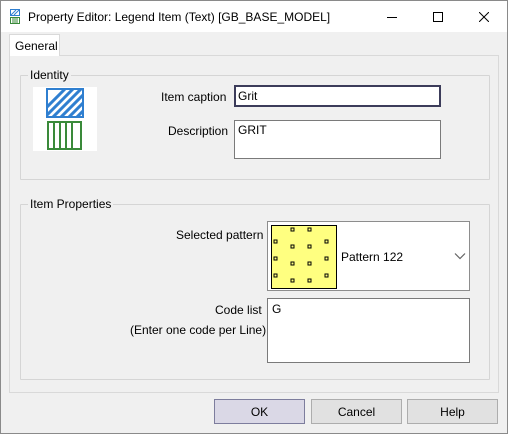 Image resolution: width=508 pixels, height=434 pixels. What do you see at coordinates (259, 411) in the screenshot?
I see `ok-button: OK` at bounding box center [259, 411].